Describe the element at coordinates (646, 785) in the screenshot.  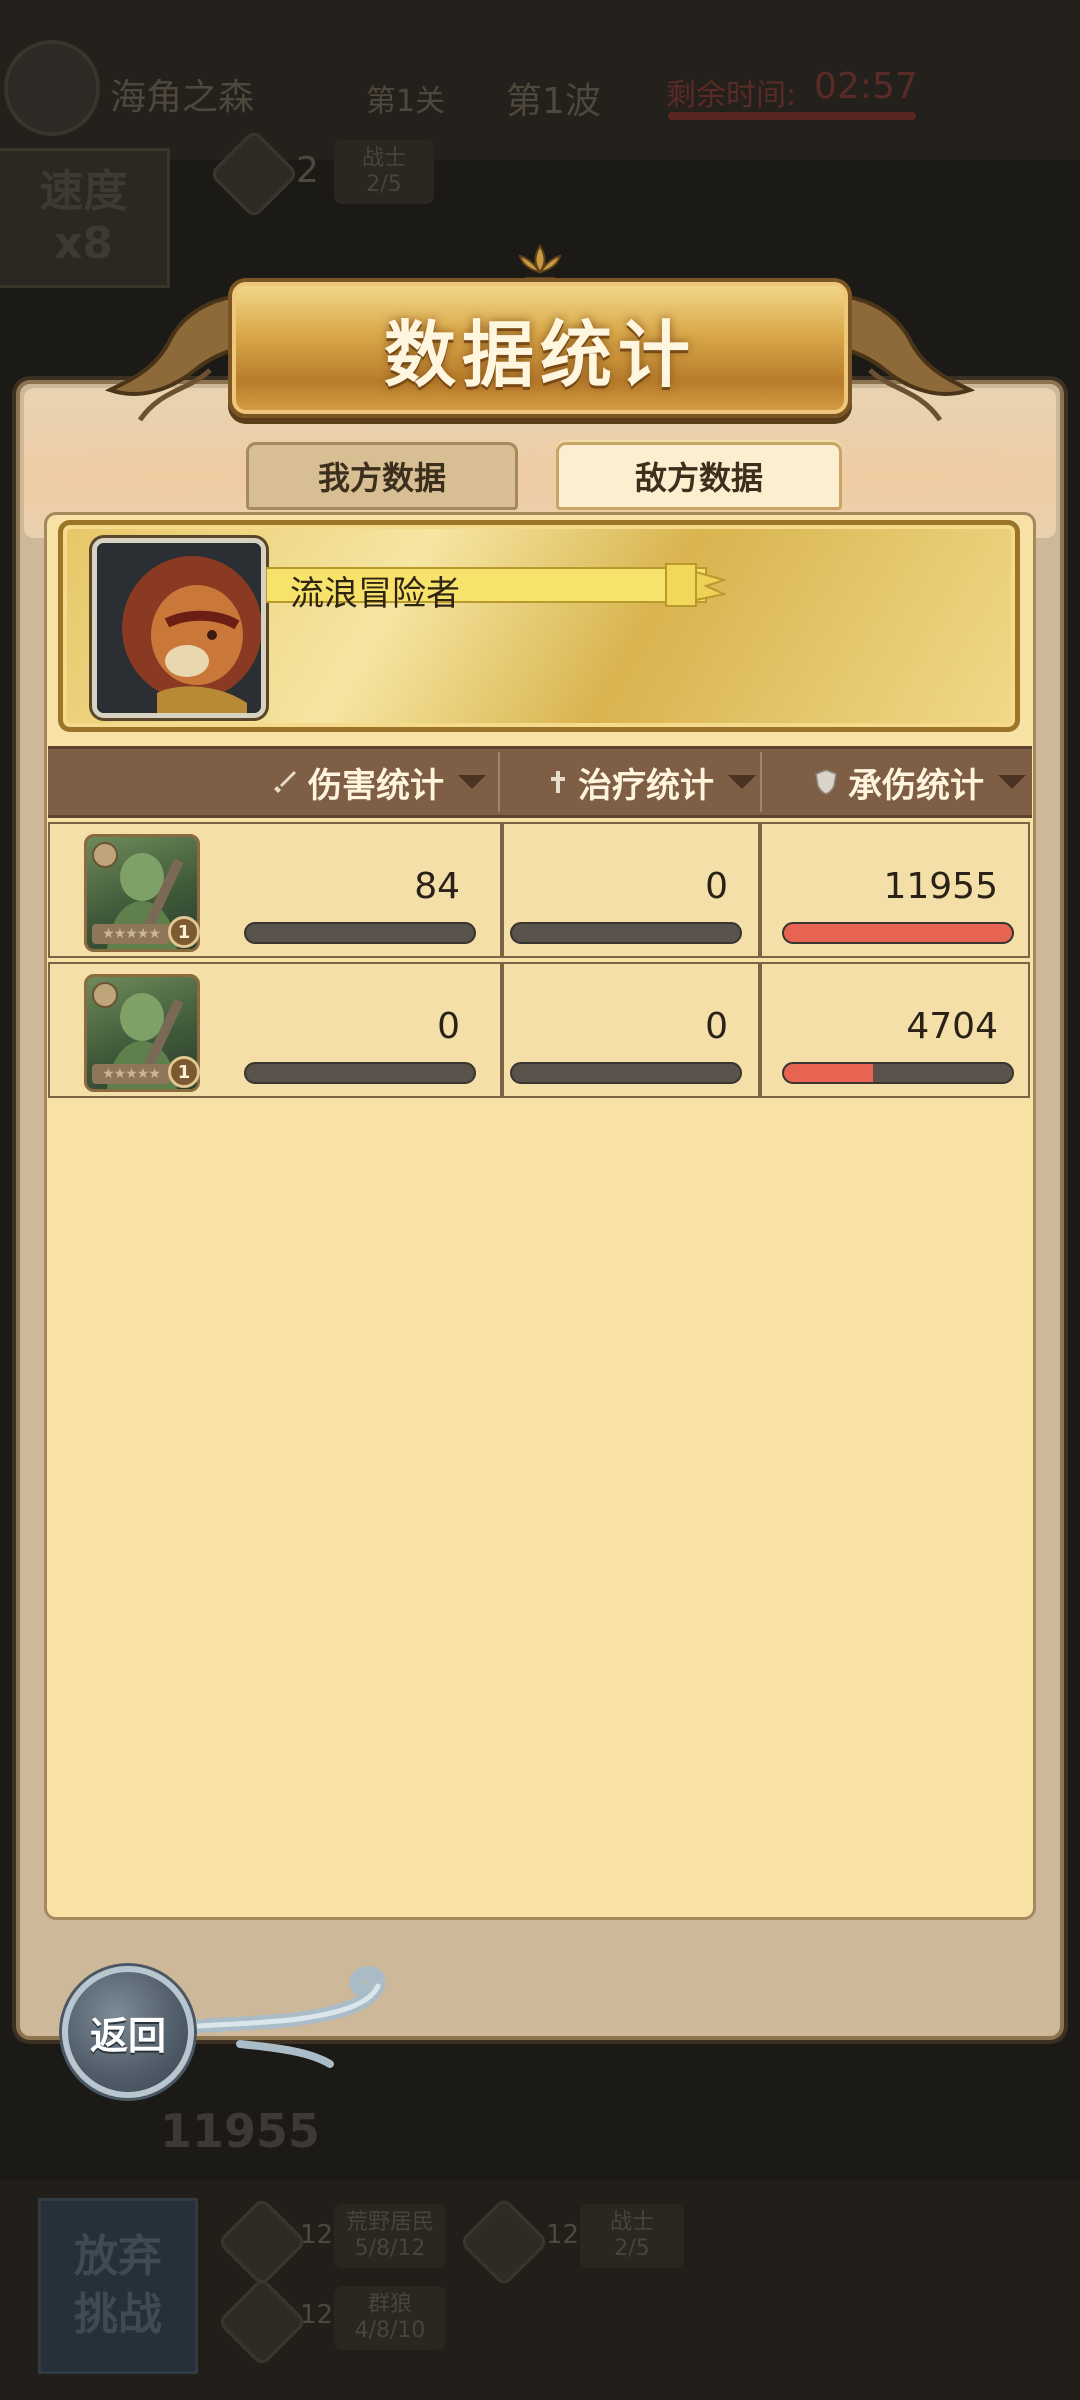
I see `healing-stat-label: 治疗统计` at that location.